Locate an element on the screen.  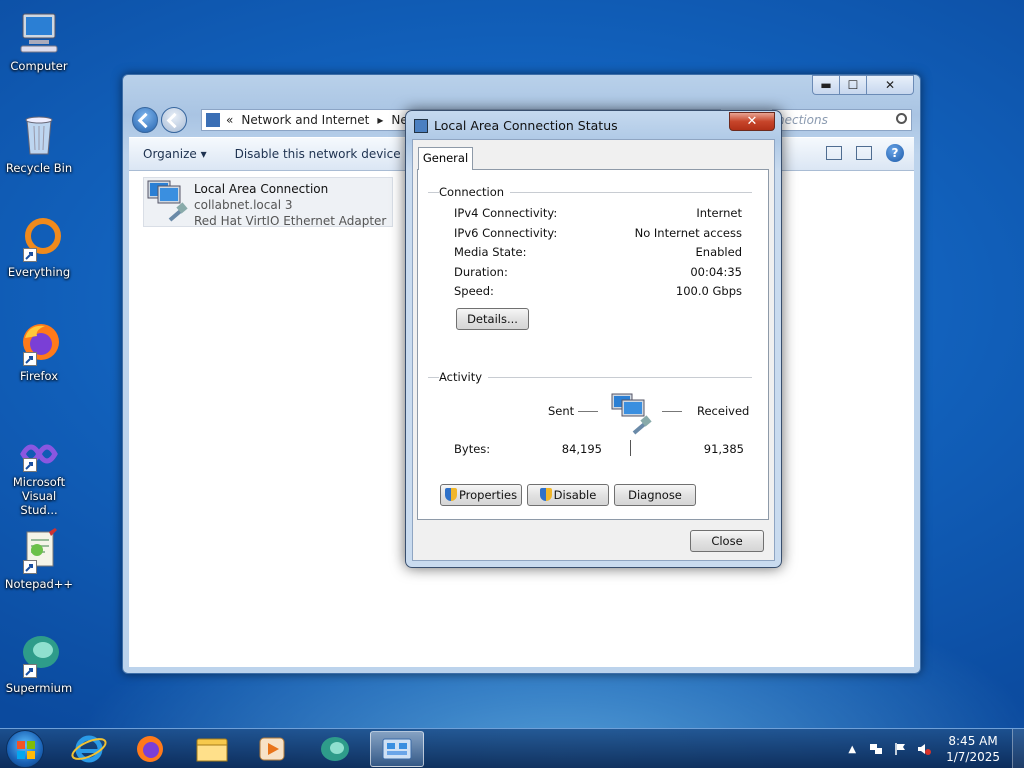
taskbar-network-connections is located at coordinates (397, 749).